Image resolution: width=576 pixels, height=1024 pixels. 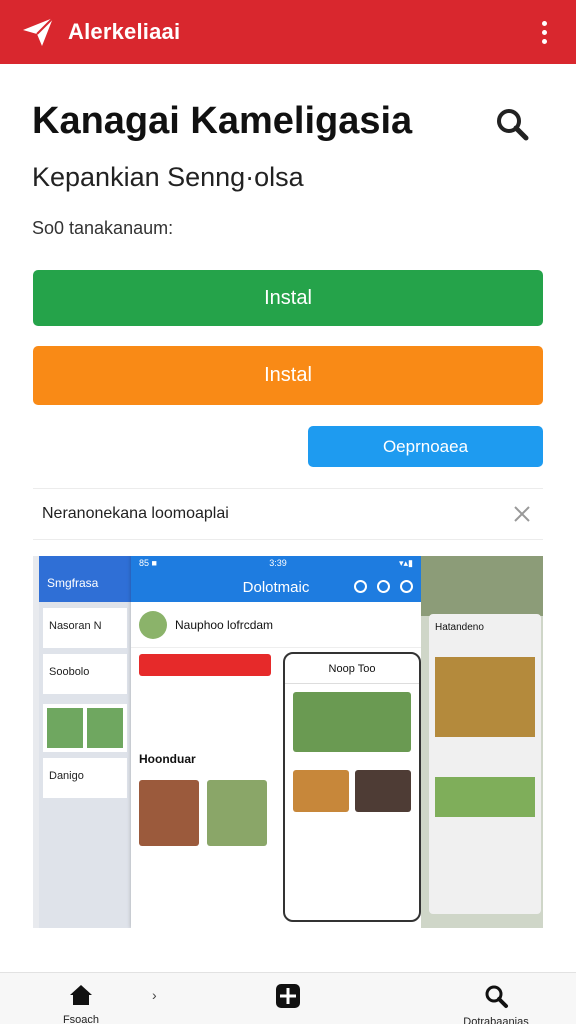 I want to click on screenshot-main-title: Dolotmaic, so click(x=276, y=587).